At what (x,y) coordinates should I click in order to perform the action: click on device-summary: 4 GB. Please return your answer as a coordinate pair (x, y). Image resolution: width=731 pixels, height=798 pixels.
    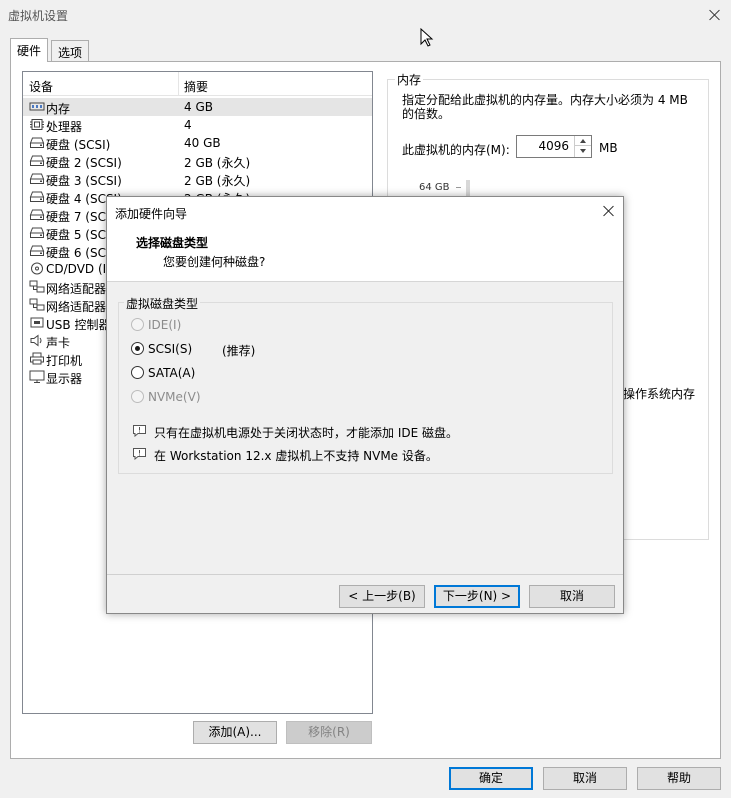
    Looking at the image, I should click on (198, 107).